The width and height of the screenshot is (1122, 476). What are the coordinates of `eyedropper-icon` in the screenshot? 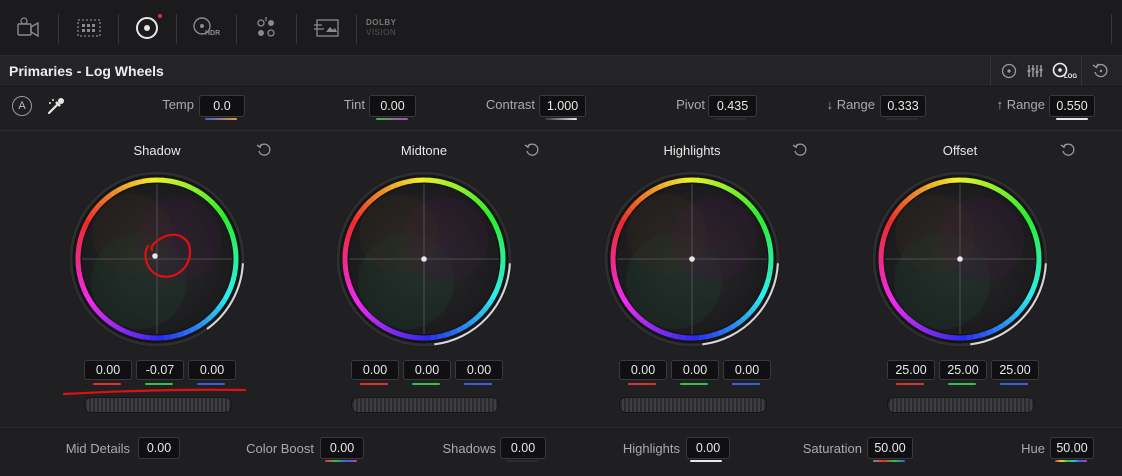 It's located at (56, 106).